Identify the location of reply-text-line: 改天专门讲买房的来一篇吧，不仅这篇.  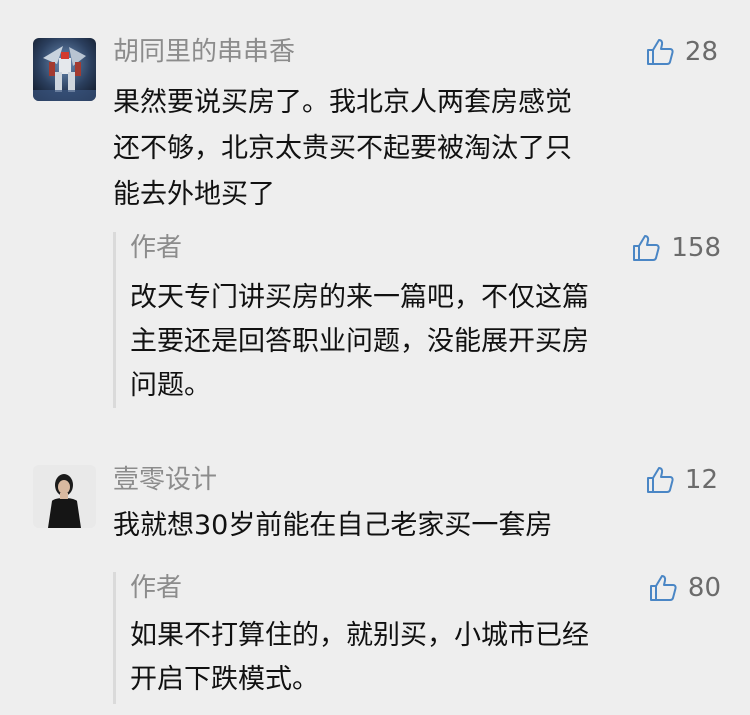
(359, 297).